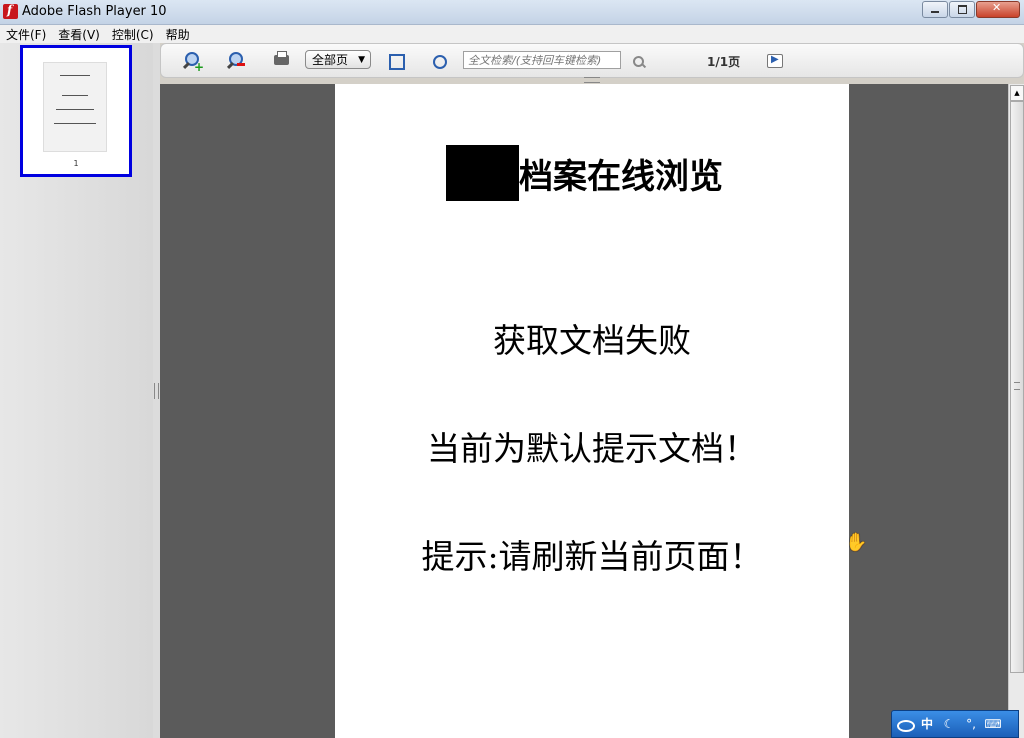 The image size is (1024, 738). Describe the element at coordinates (542, 60) in the screenshot. I see `search-input` at that location.